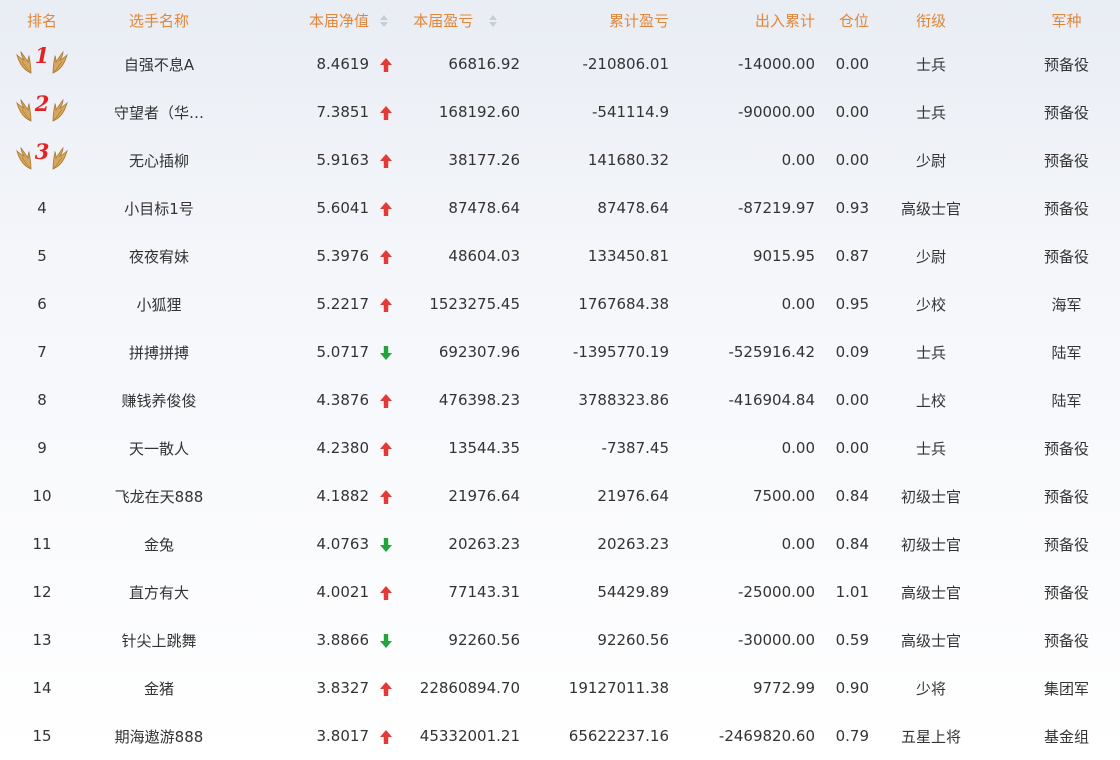 This screenshot has height=760, width=1120. I want to click on header-nav-sort, so click(393, 20).